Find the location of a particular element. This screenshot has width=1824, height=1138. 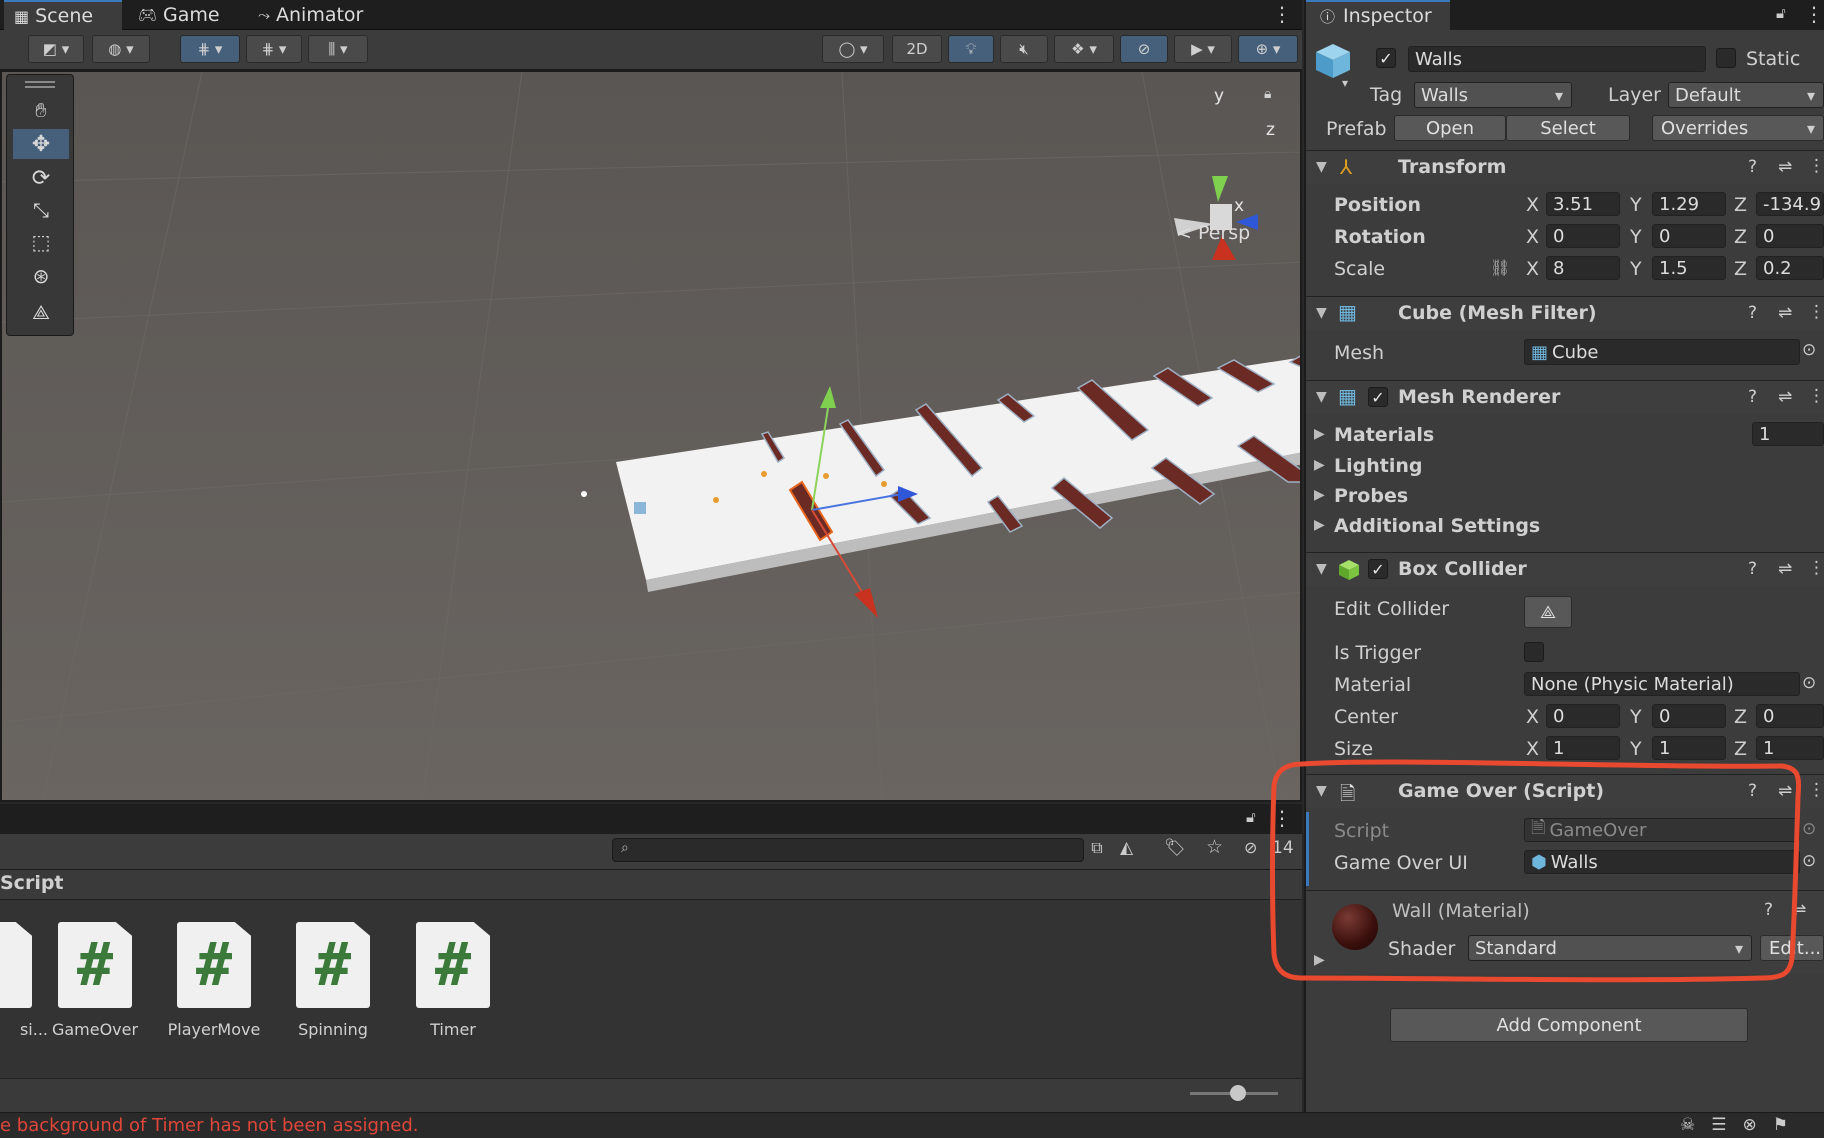

position-y-field: 1.29 is located at coordinates (1689, 204).